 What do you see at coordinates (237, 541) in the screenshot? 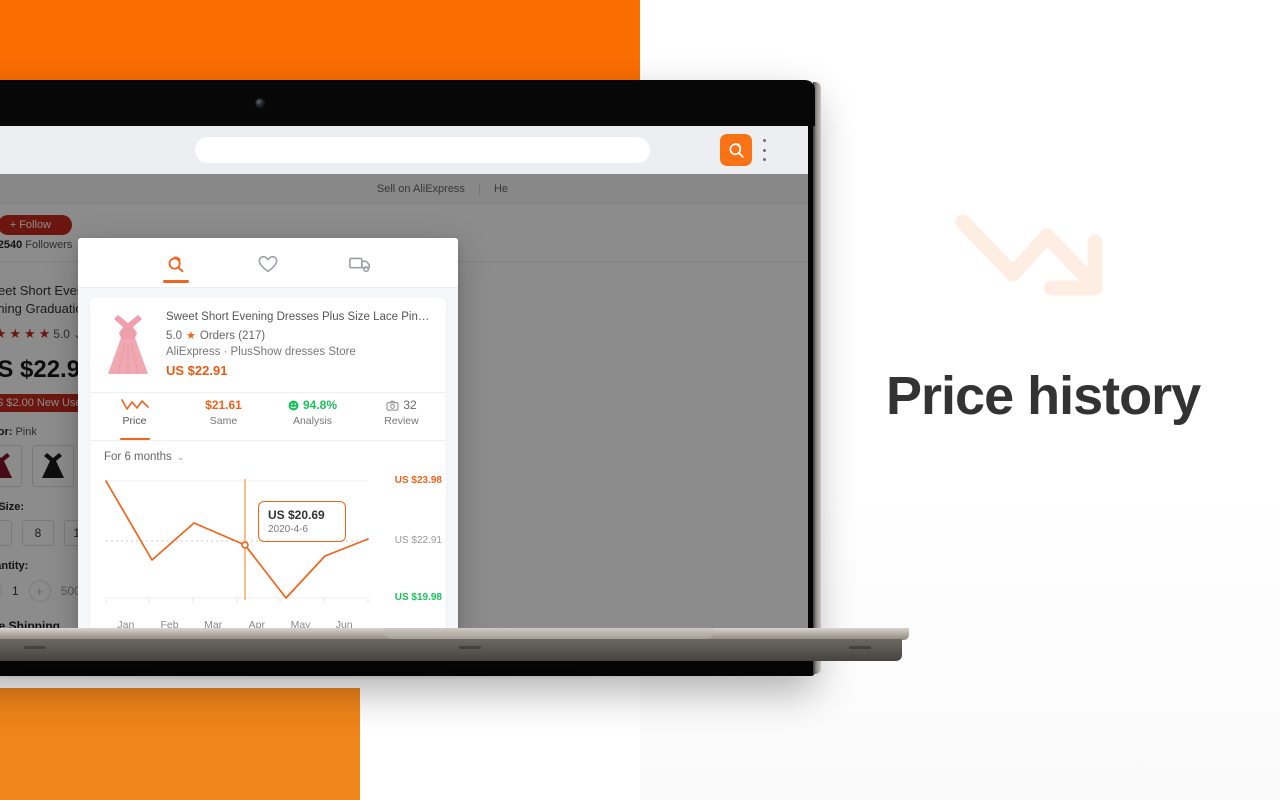
I see `chart-svg` at bounding box center [237, 541].